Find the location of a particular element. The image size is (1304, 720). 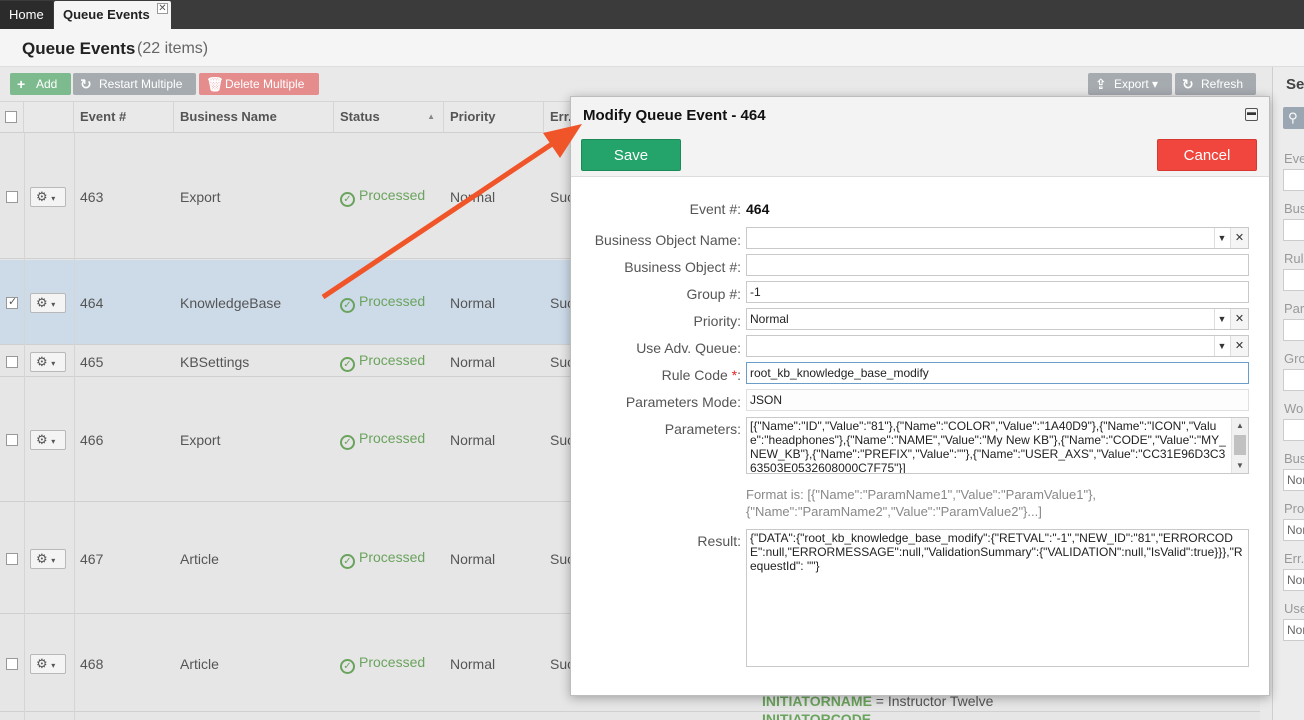

row-checkbox: ✓ is located at coordinates (12, 302).